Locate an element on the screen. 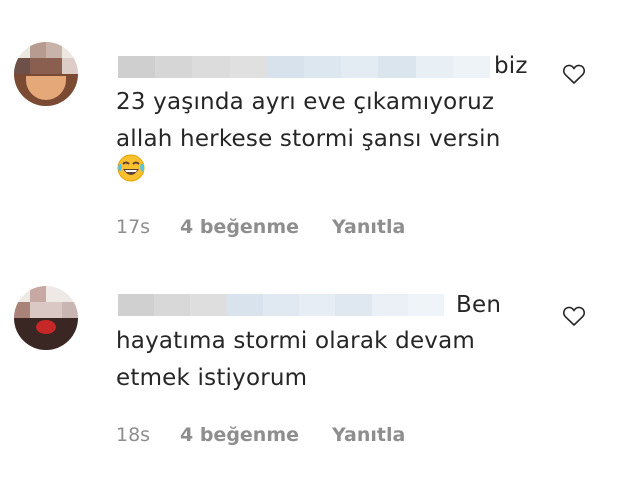 This screenshot has height=480, width=640. comment-text-first-word: Ben is located at coordinates (479, 305).